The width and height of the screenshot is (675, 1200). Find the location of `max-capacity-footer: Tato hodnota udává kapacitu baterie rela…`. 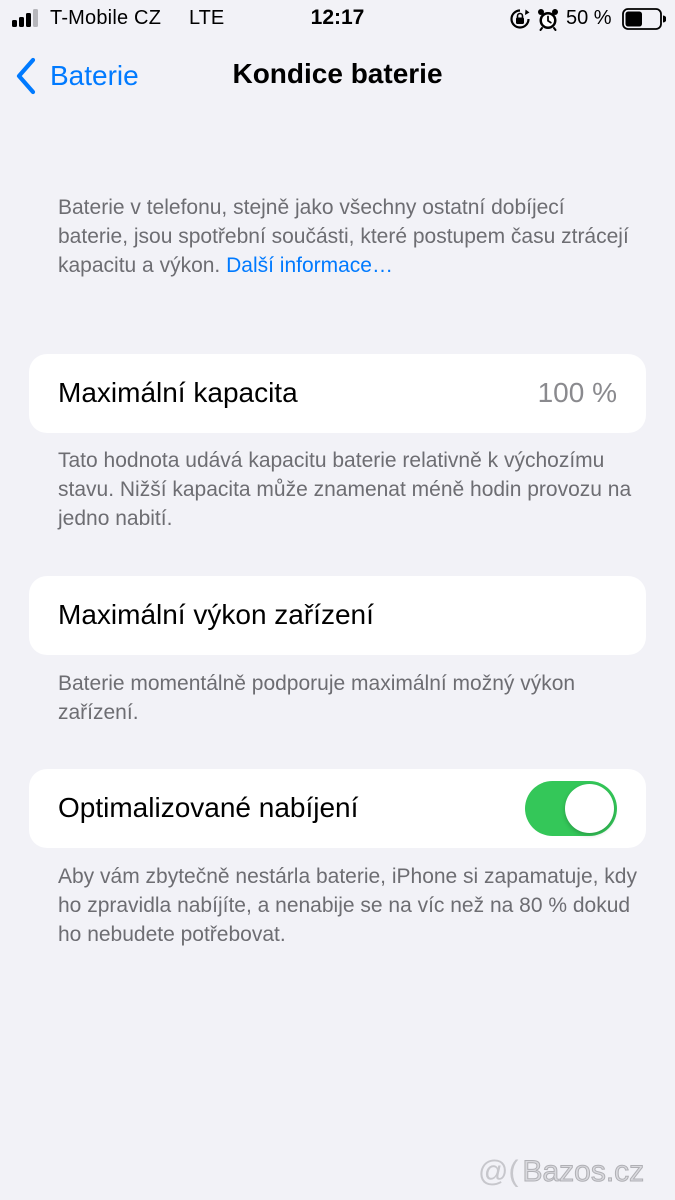

max-capacity-footer: Tato hodnota udává kapacitu baterie rela… is located at coordinates (345, 489).